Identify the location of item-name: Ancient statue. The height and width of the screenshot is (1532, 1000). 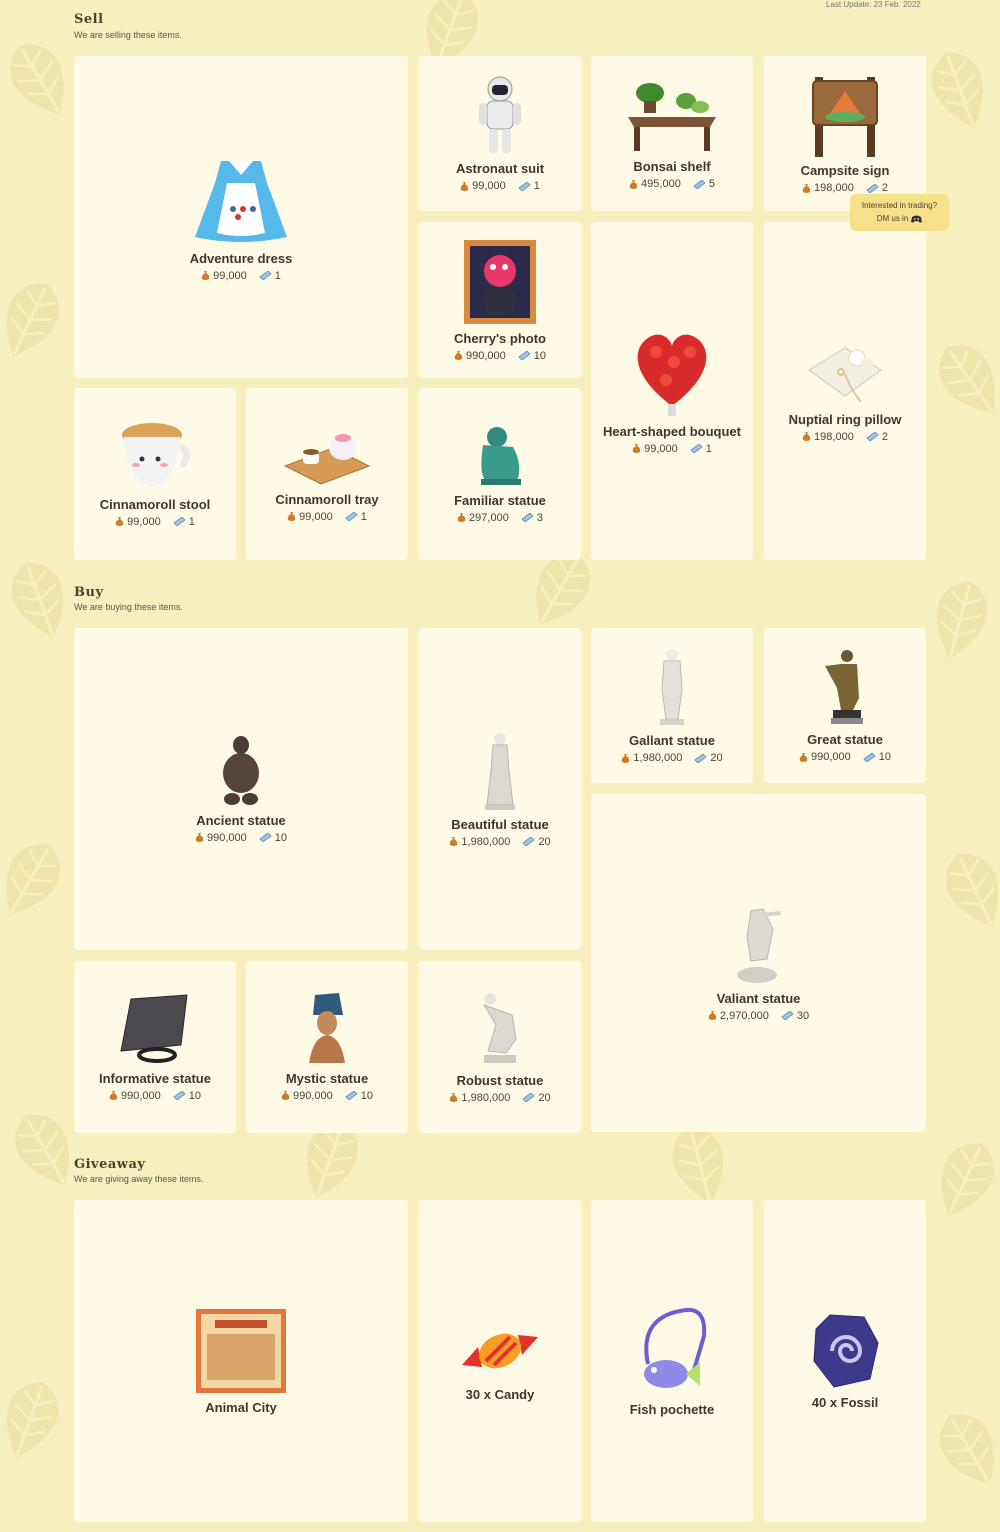
(241, 820).